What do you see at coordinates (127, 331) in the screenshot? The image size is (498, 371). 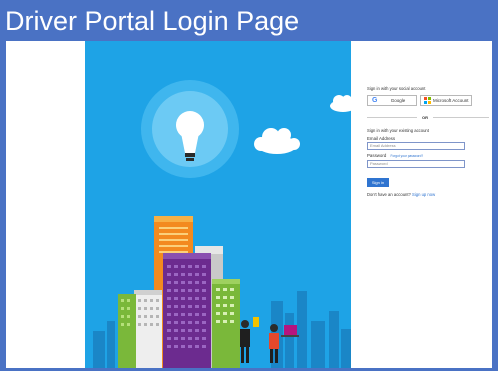 I see `green-building-left` at bounding box center [127, 331].